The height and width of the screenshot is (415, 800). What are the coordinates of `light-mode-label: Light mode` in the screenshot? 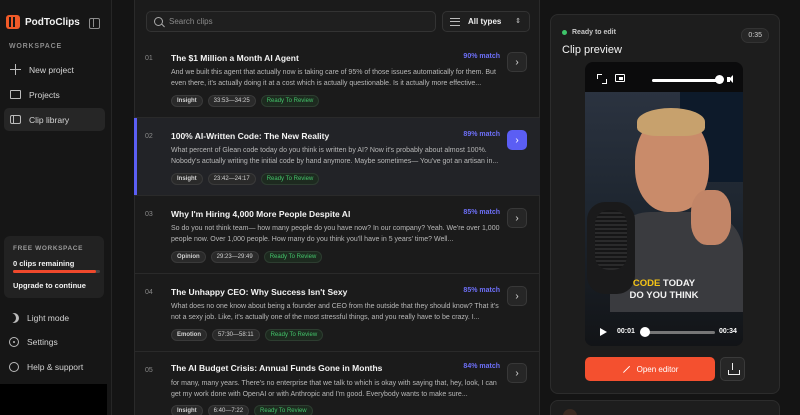 It's located at (48, 318).